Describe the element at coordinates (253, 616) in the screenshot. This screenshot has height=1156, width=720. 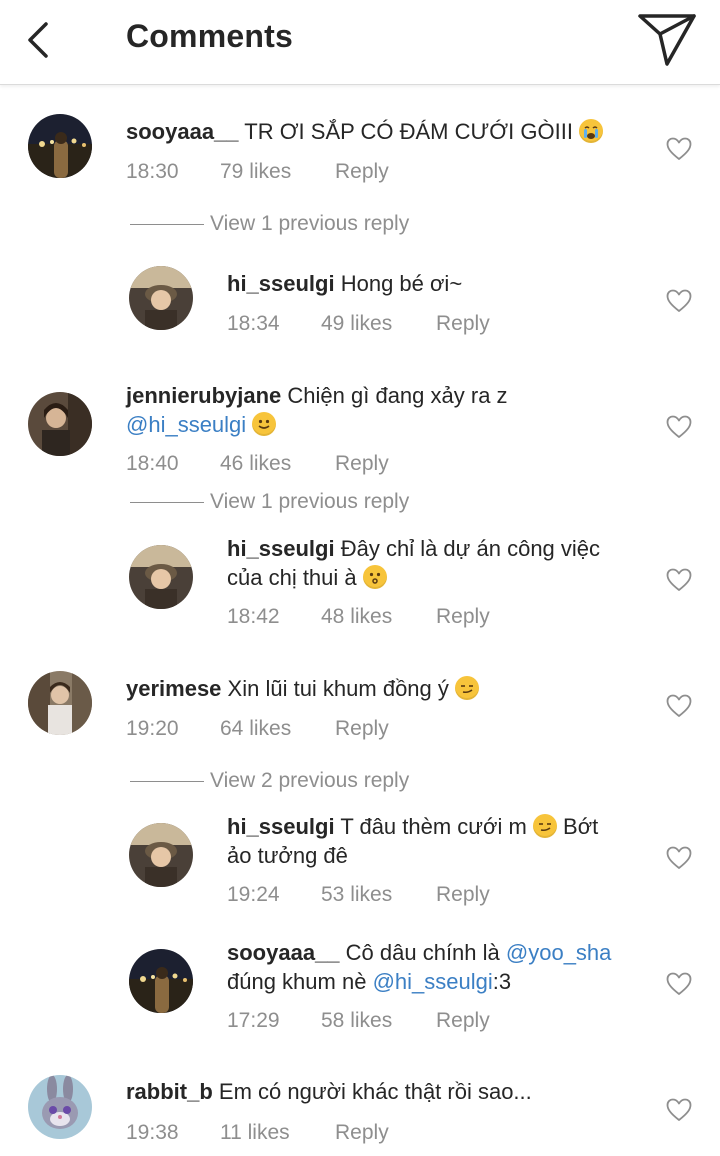
I see `comment-time: 18:42` at that location.